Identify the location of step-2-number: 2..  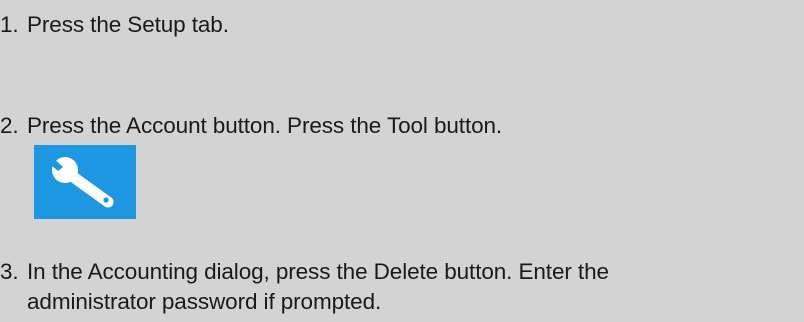
(9, 125).